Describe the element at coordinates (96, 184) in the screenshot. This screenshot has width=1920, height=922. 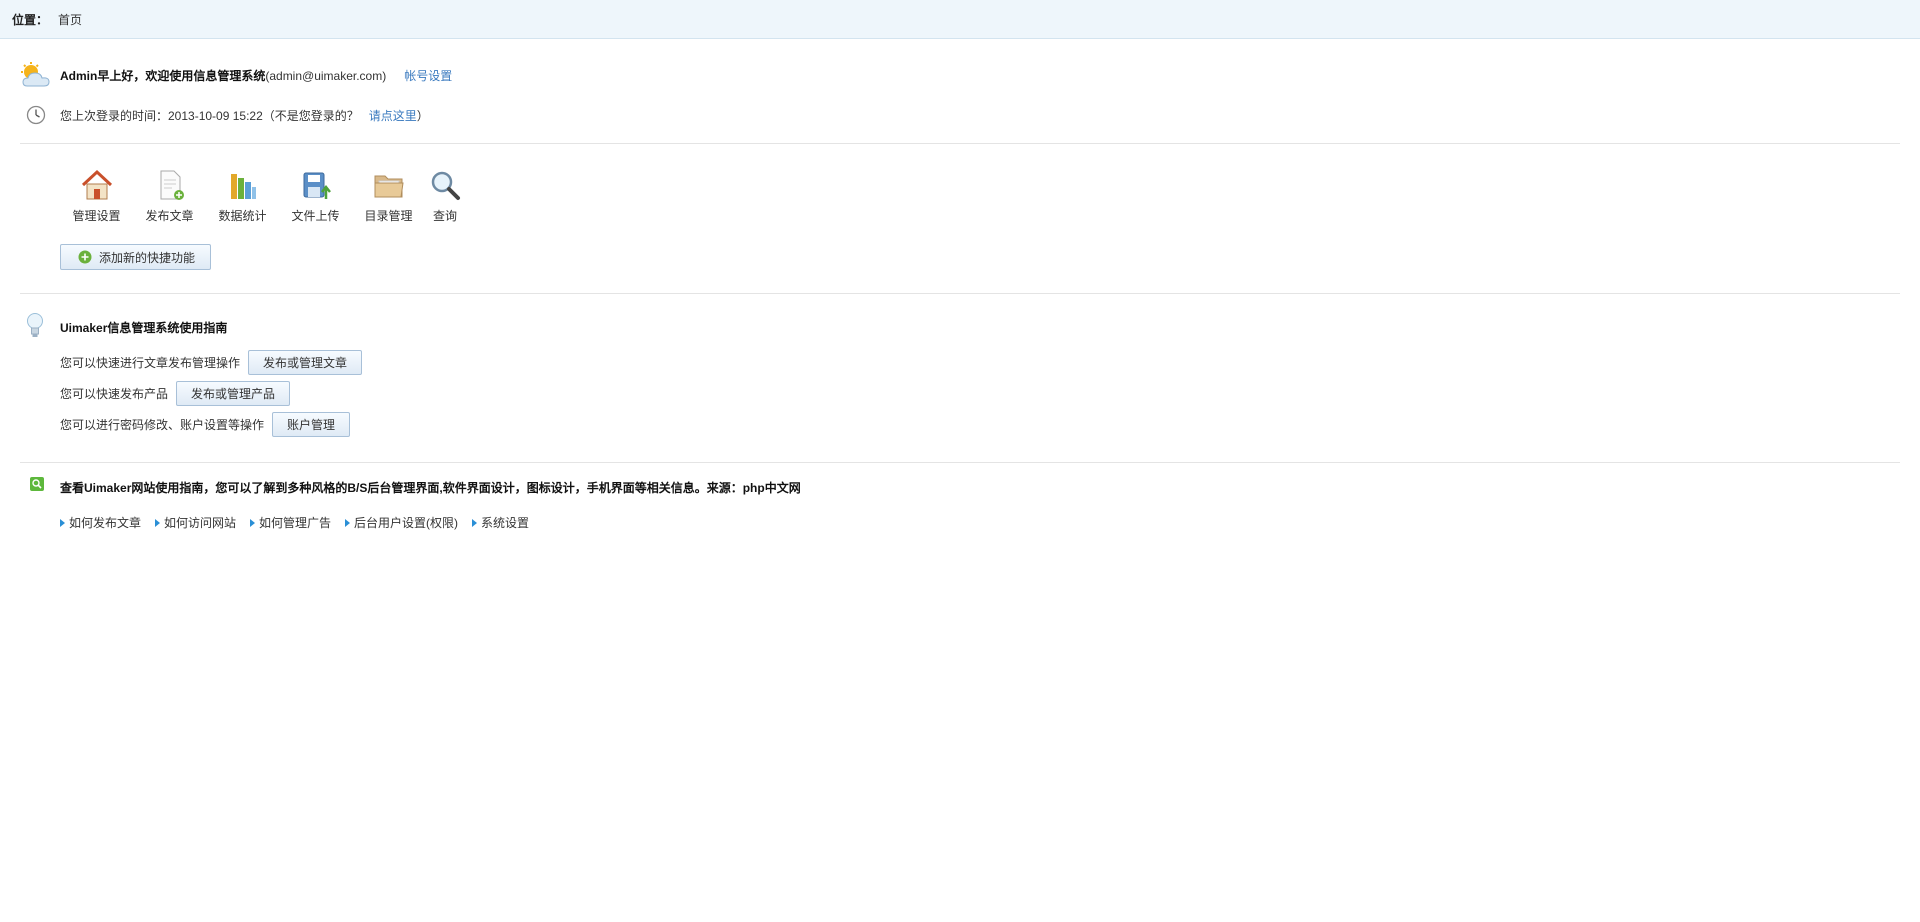
I see `home-icon` at that location.